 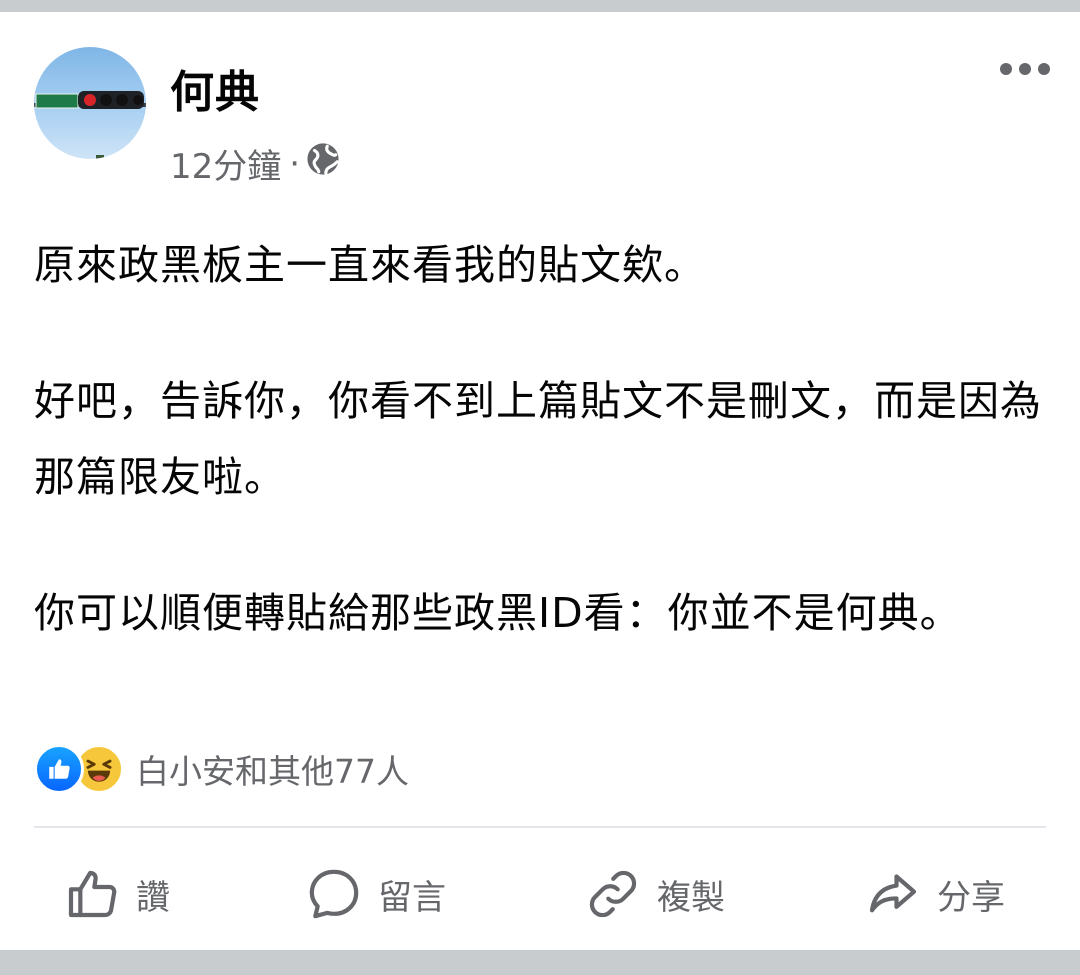 I want to click on link-icon, so click(x=613, y=894).